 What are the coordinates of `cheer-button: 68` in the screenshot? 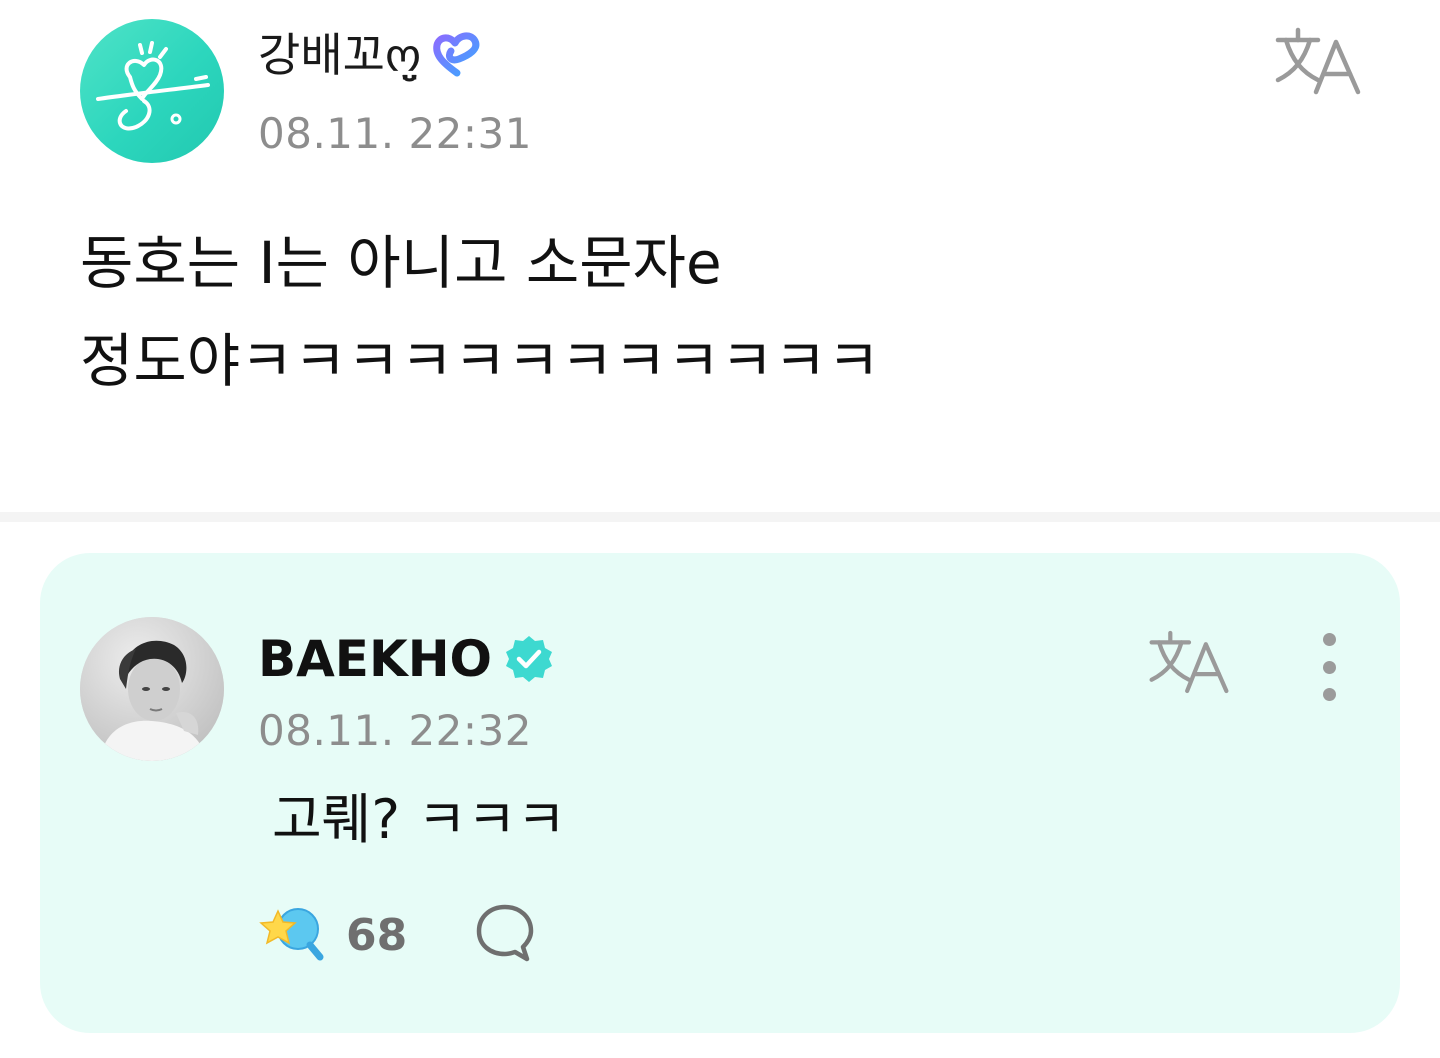 It's located at (332, 935).